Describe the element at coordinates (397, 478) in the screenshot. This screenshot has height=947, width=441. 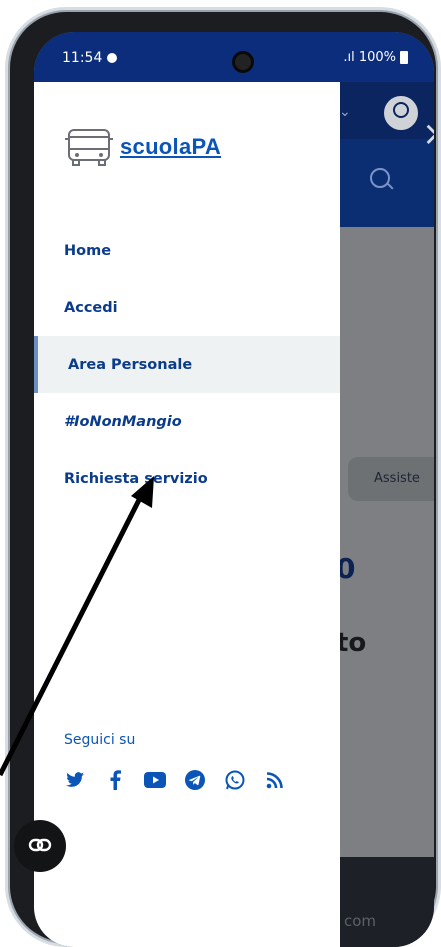
I see `assist-label: Assiste` at that location.